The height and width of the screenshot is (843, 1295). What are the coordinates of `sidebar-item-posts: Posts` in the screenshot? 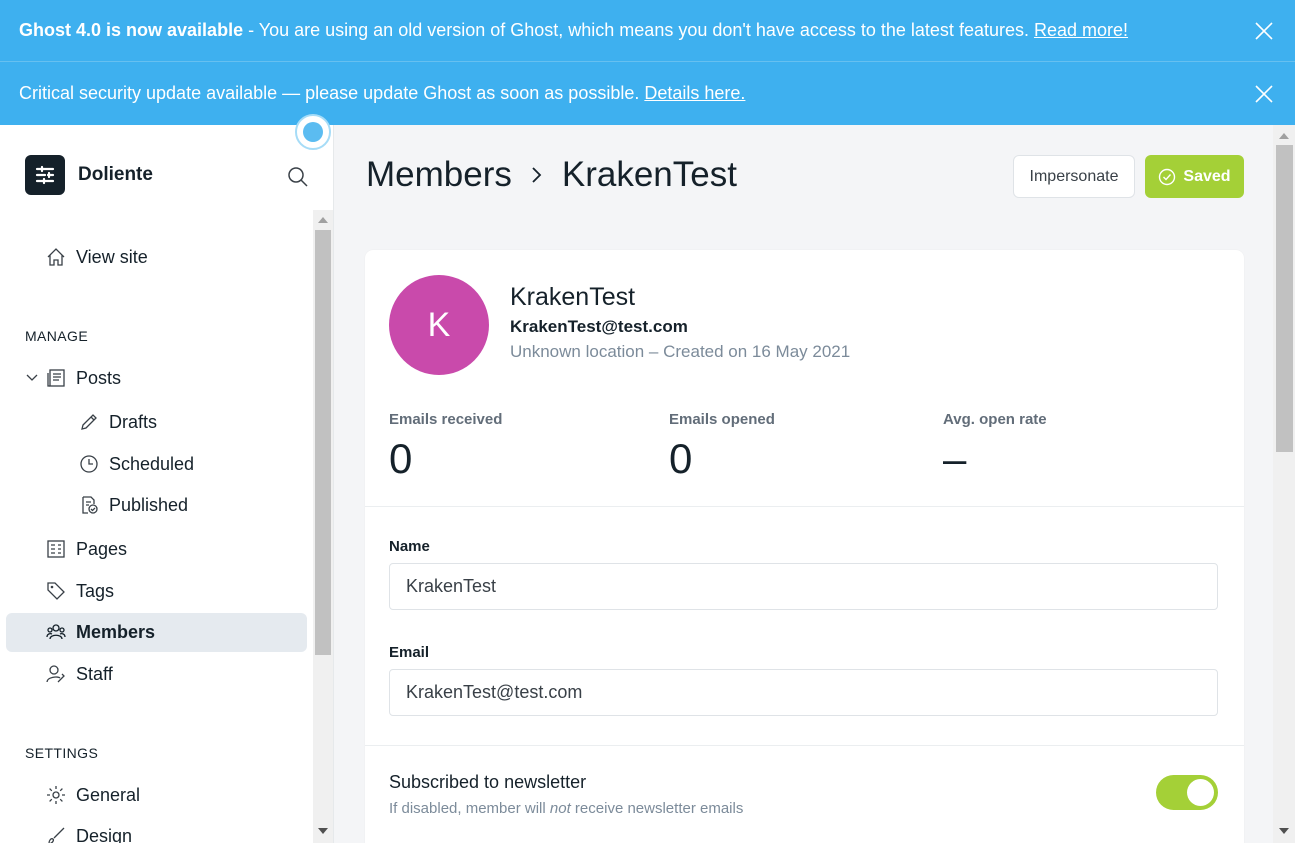 It's located at (73, 378).